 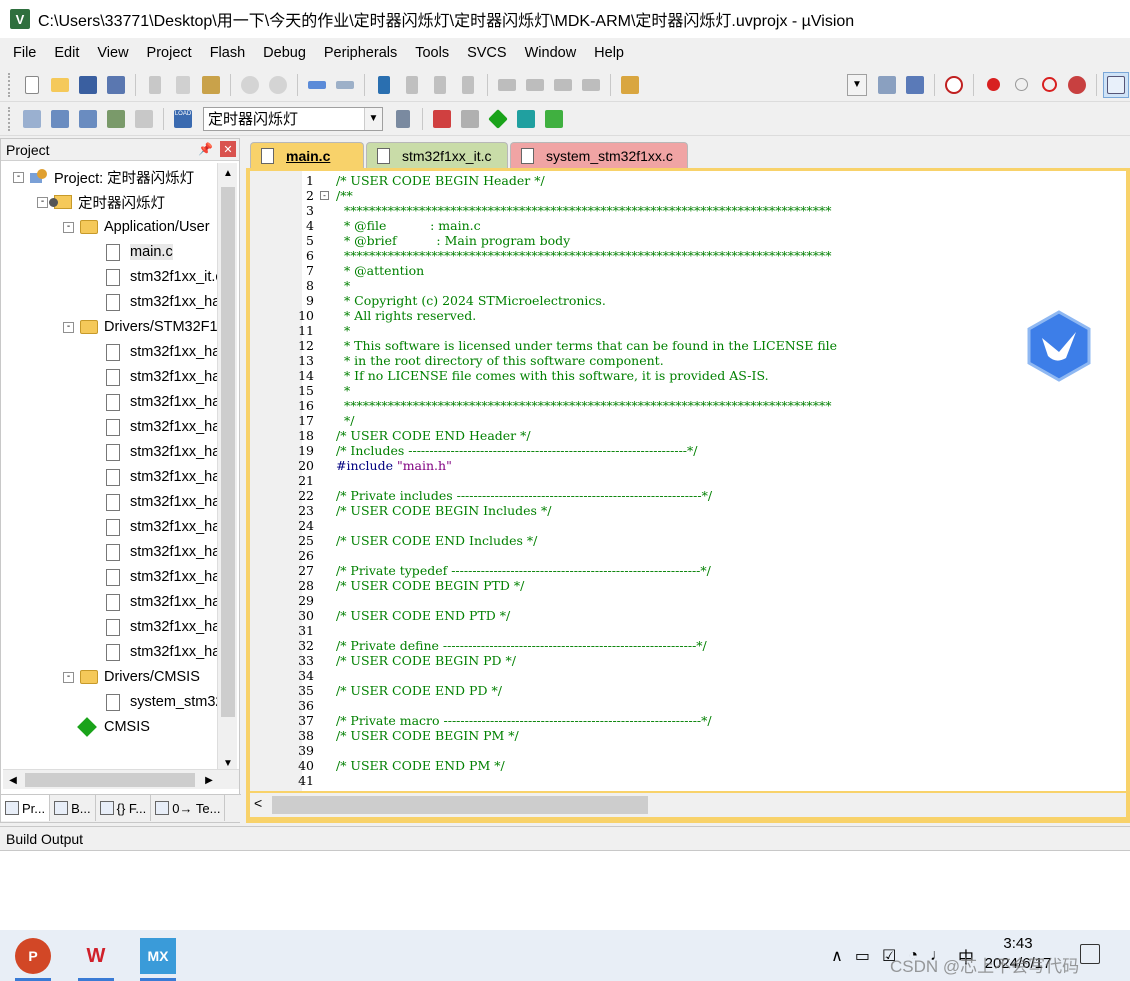 What do you see at coordinates (857, 84) in the screenshot?
I see `find-combo-dropdown: ▼` at bounding box center [857, 84].